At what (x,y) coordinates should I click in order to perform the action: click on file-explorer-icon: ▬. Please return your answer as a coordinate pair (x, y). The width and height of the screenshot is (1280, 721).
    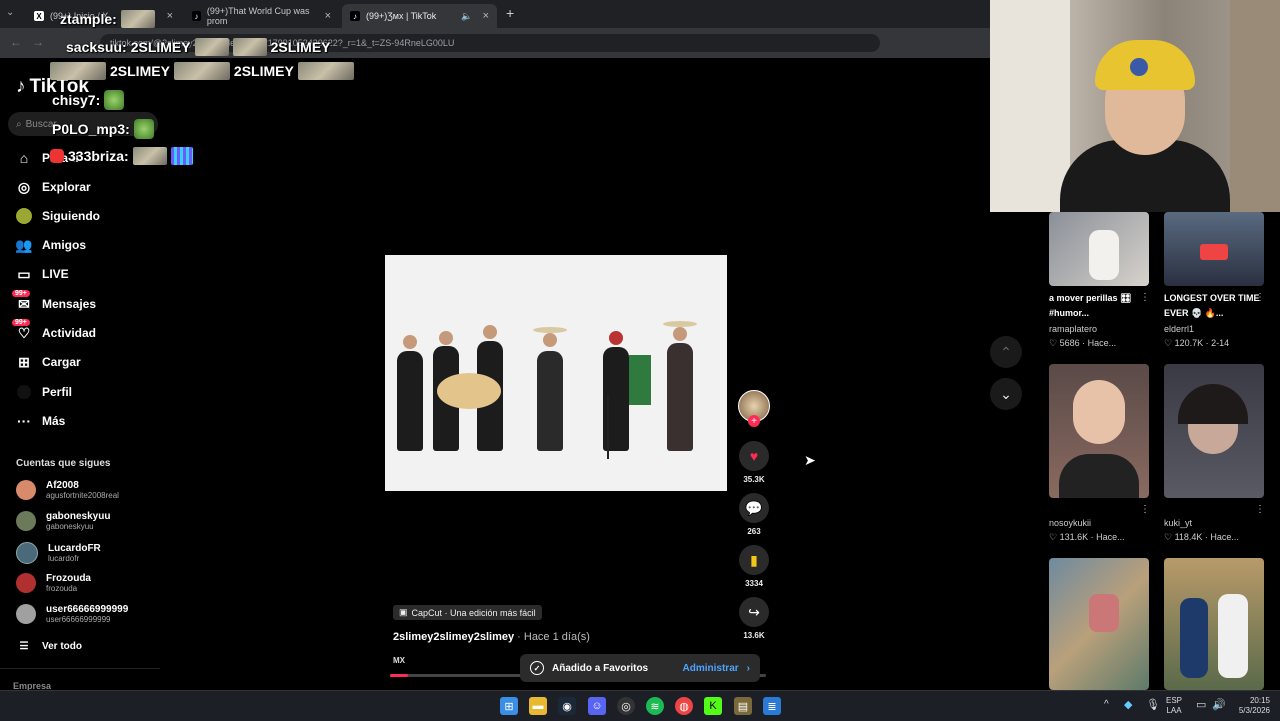
    Looking at the image, I should click on (538, 706).